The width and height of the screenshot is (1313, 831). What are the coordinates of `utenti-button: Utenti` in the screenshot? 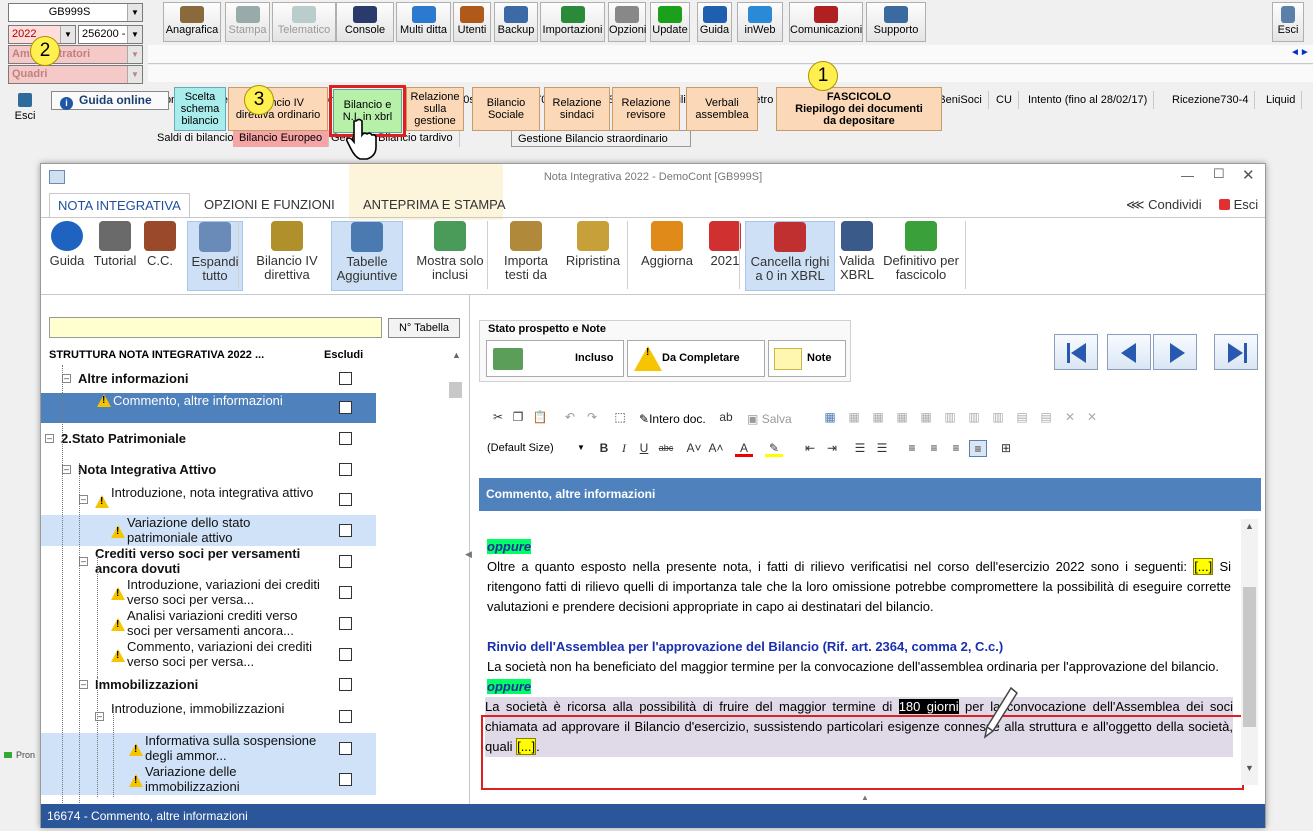 It's located at (472, 22).